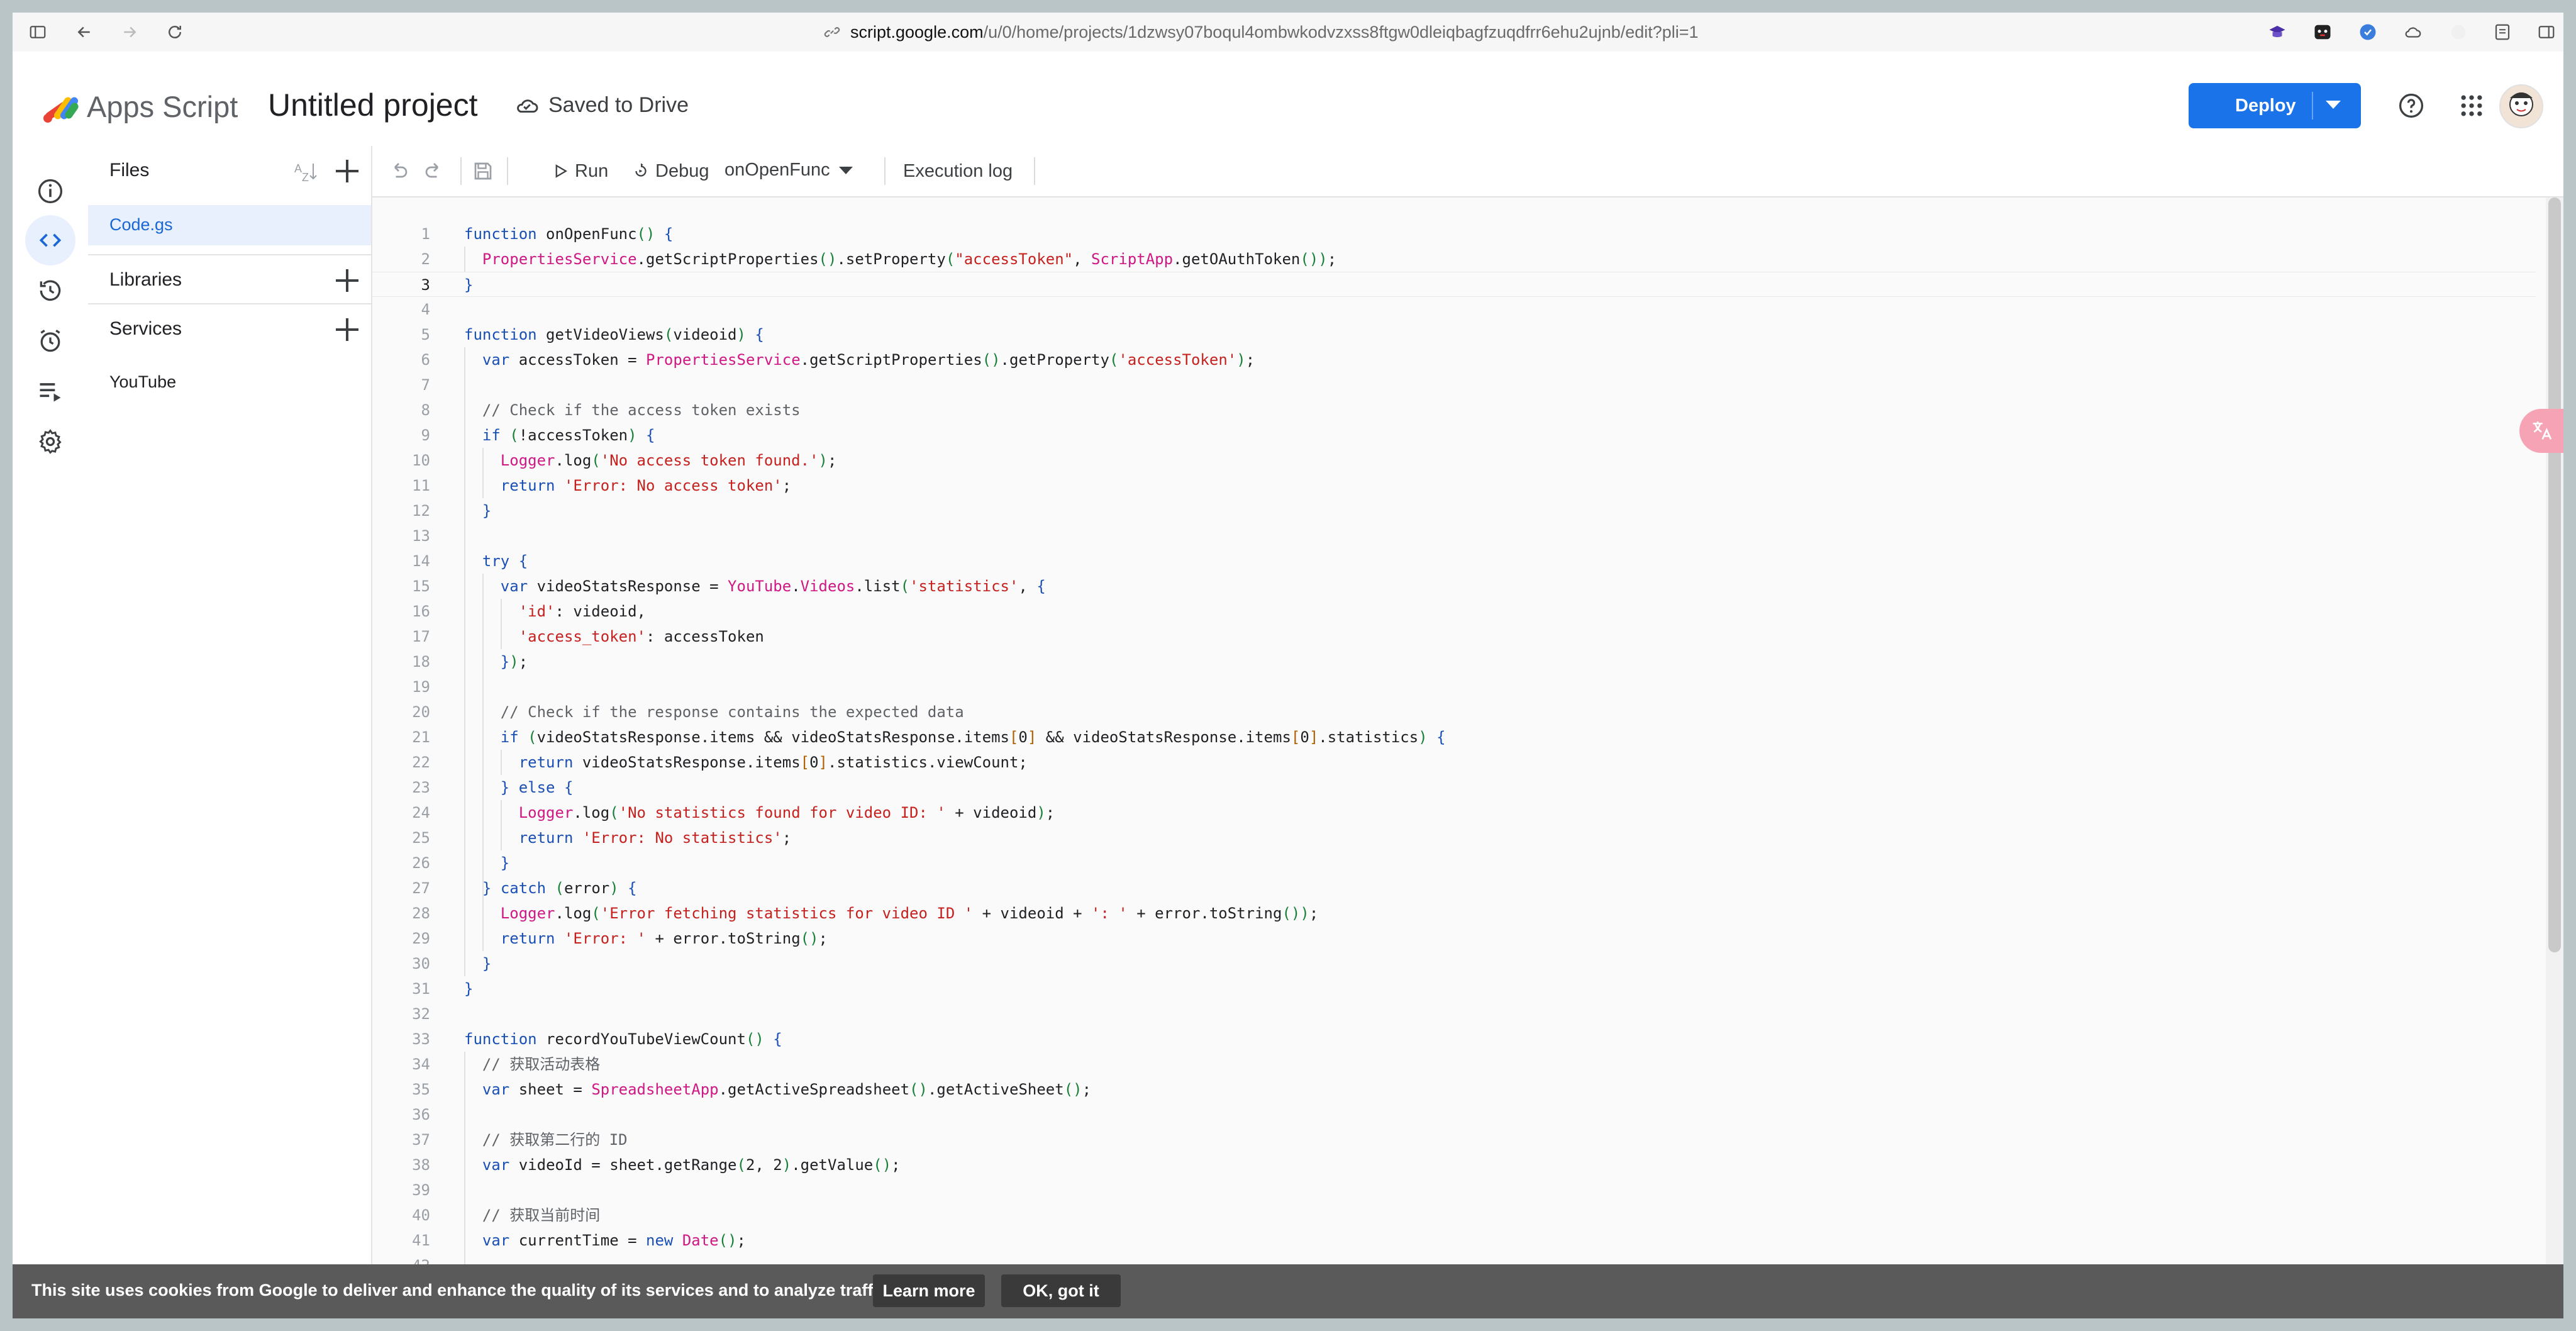 Image resolution: width=2576 pixels, height=1331 pixels. What do you see at coordinates (1454, 963) in the screenshot?
I see `code-line: 30 }` at bounding box center [1454, 963].